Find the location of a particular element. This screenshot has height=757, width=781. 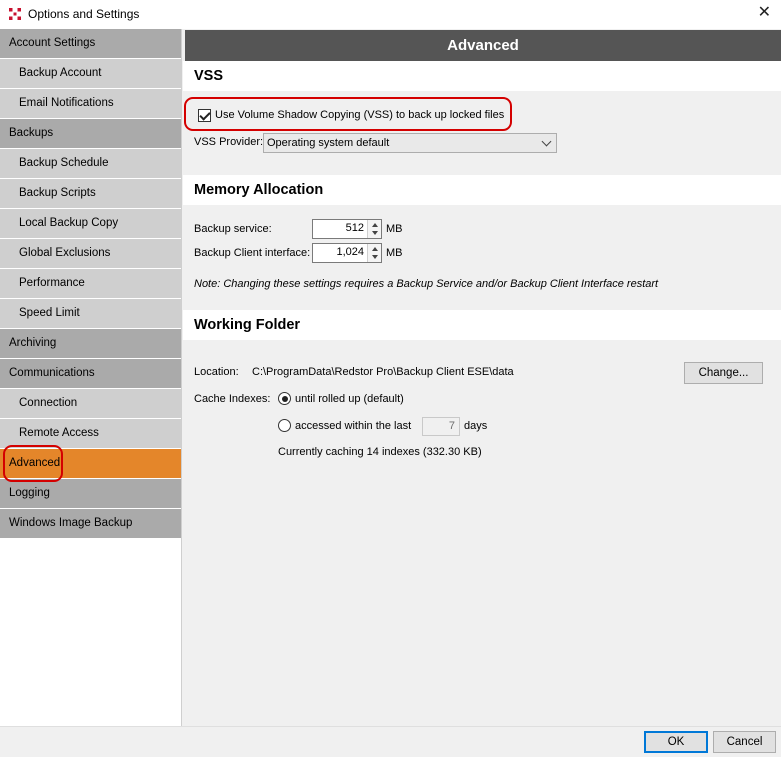

vss-provider-select: Operating system default is located at coordinates (410, 143).